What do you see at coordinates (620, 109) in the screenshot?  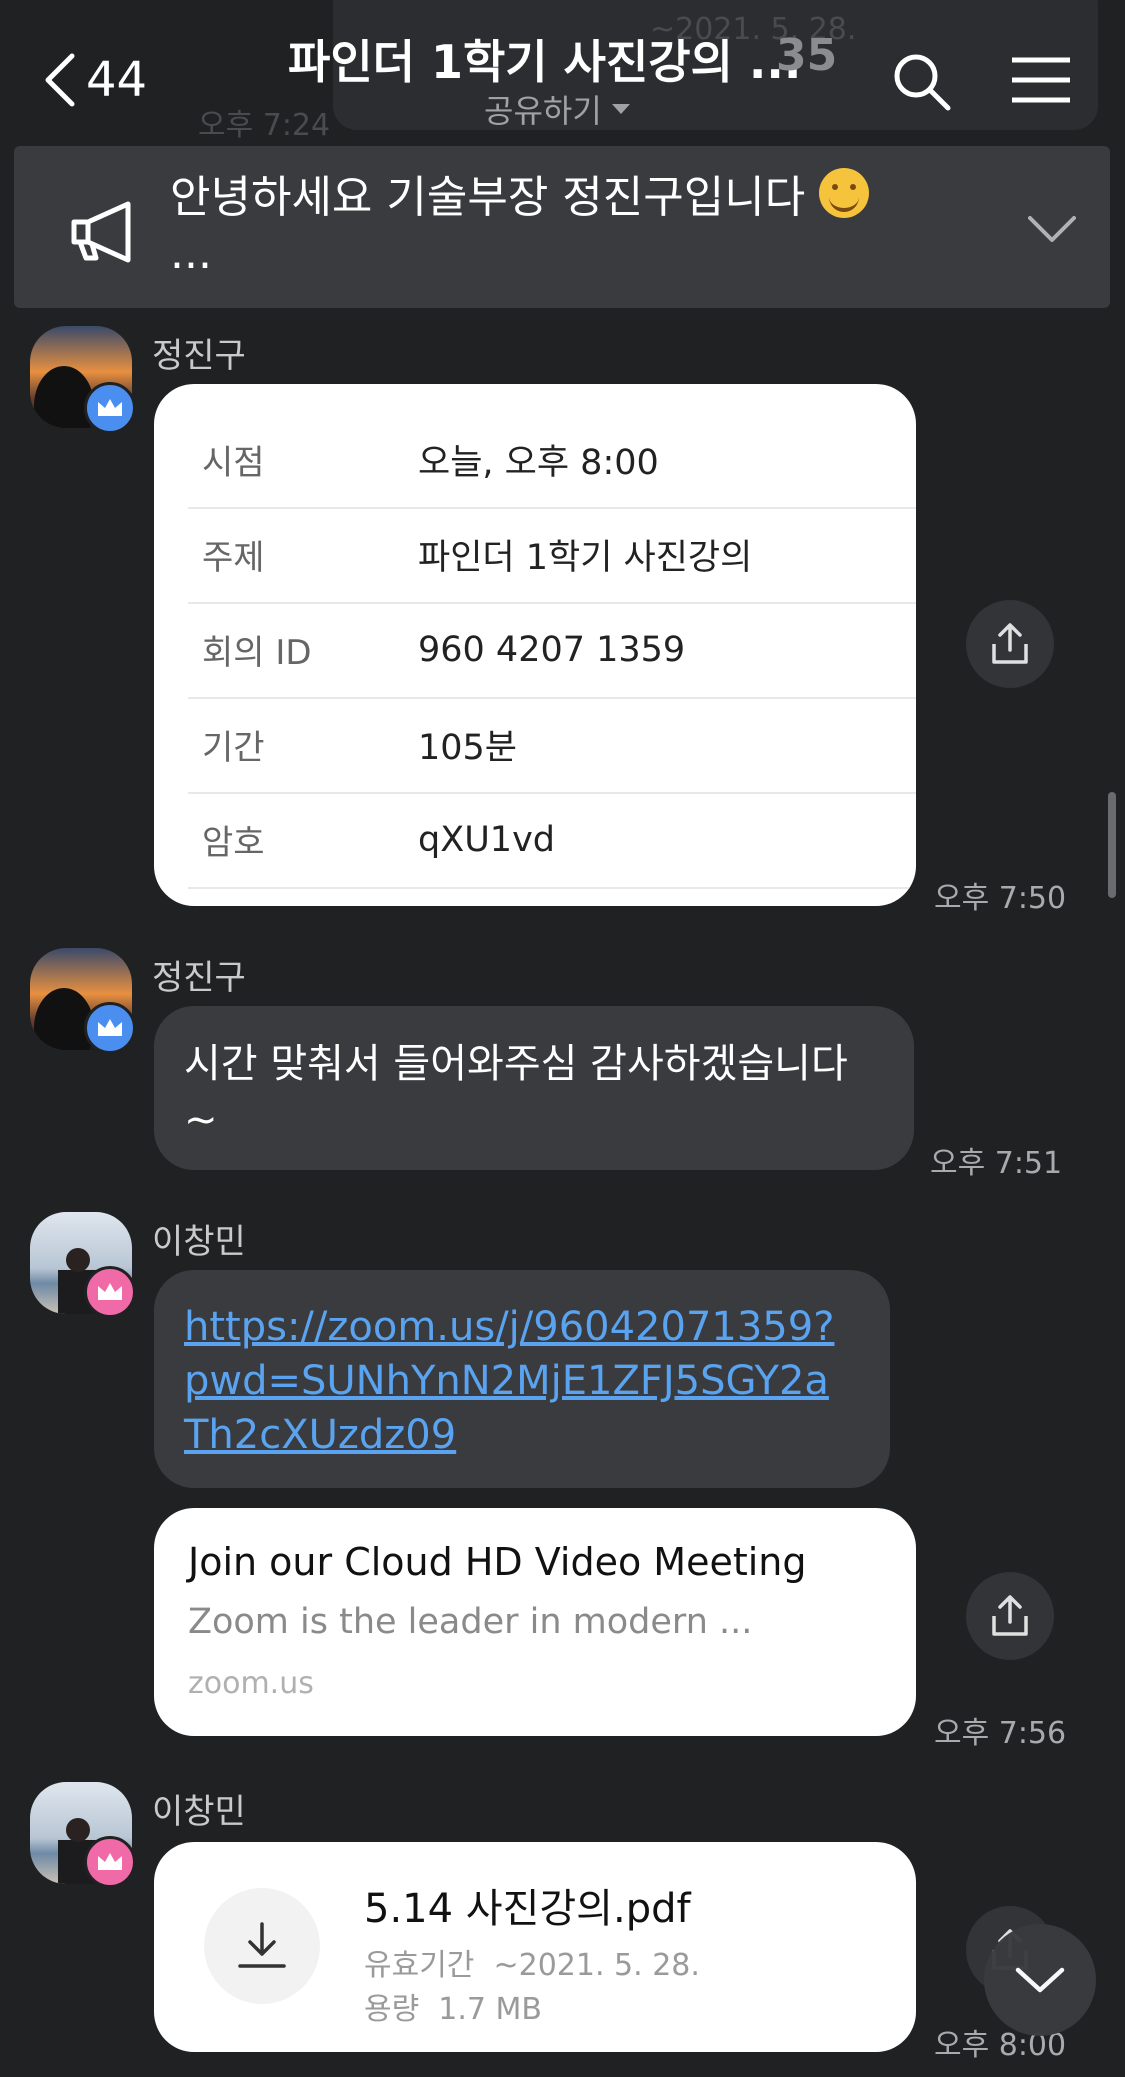 I see `caret-down-icon` at bounding box center [620, 109].